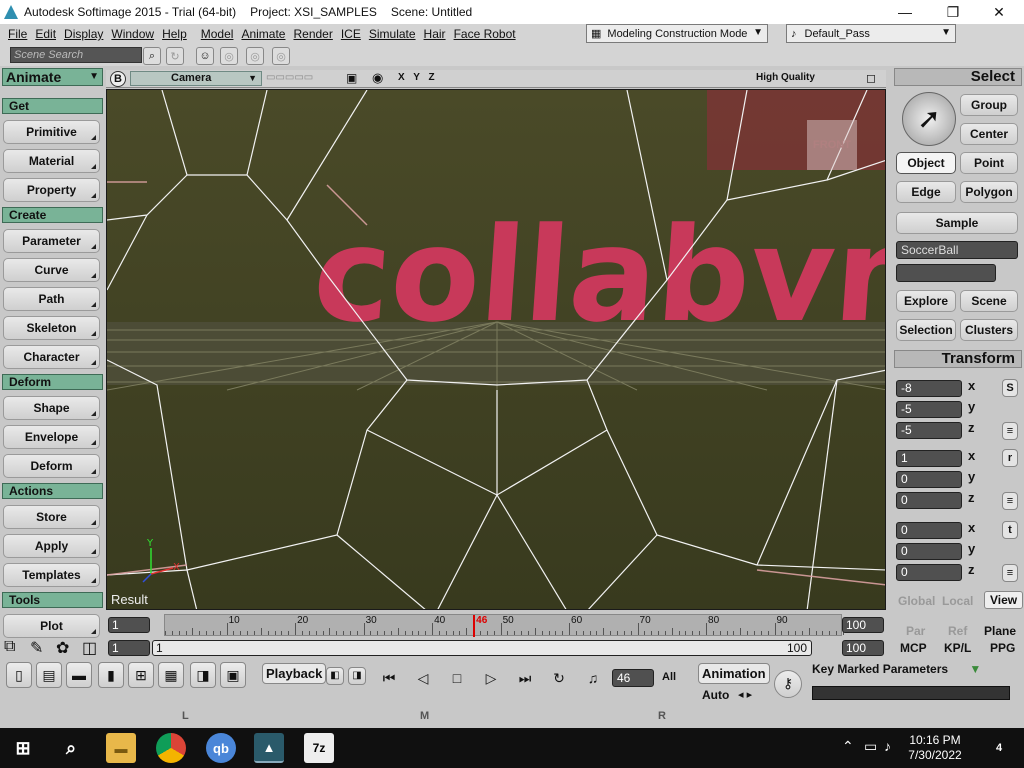 This screenshot has height=768, width=1024. What do you see at coordinates (504, 625) in the screenshot?
I see `timeline-ruler: 10 20 30 40 50 60 70 80 90 46` at bounding box center [504, 625].